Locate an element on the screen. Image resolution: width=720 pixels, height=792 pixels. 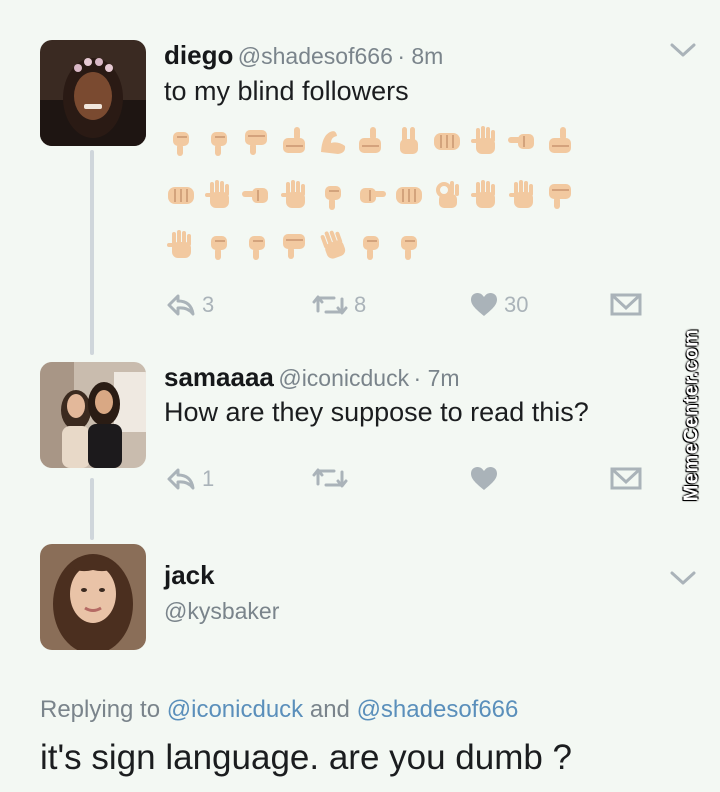
avatar-diego is located at coordinates (93, 93).